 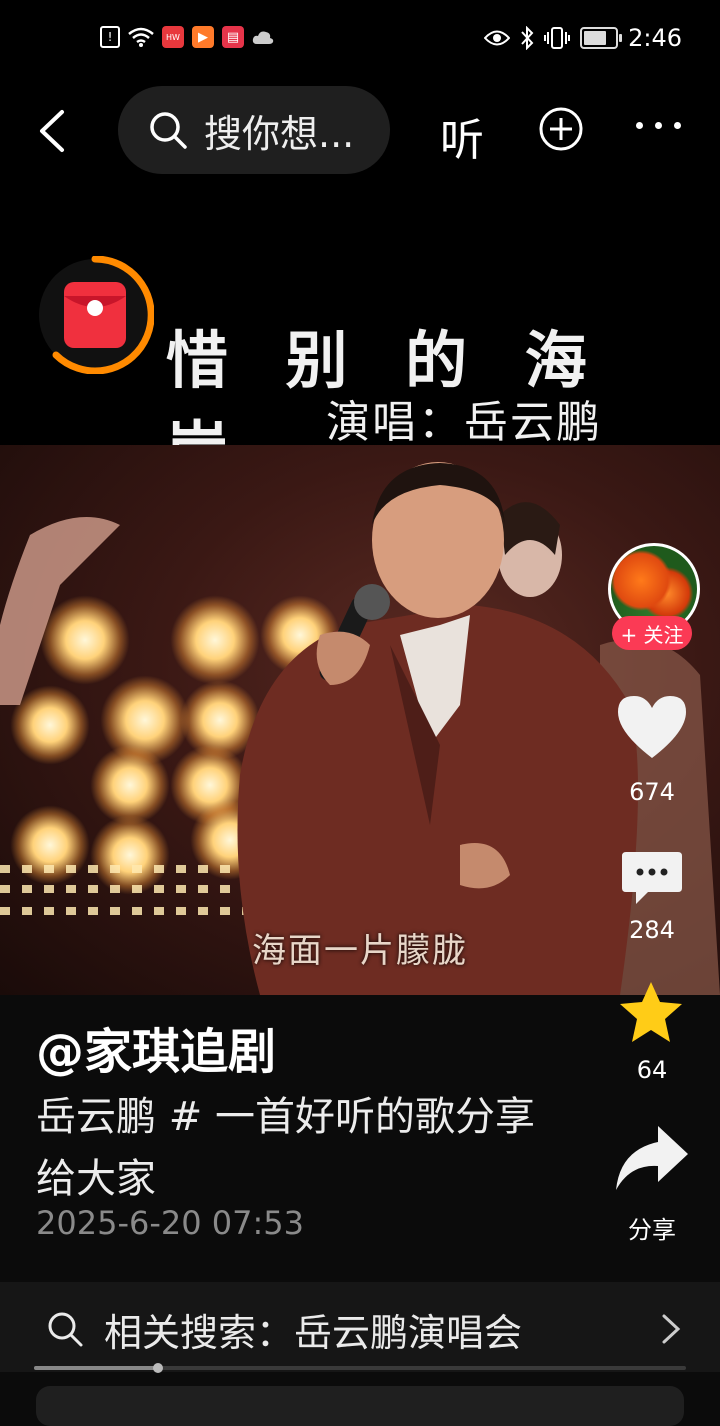 I want to click on vibrate-icon, so click(x=557, y=38).